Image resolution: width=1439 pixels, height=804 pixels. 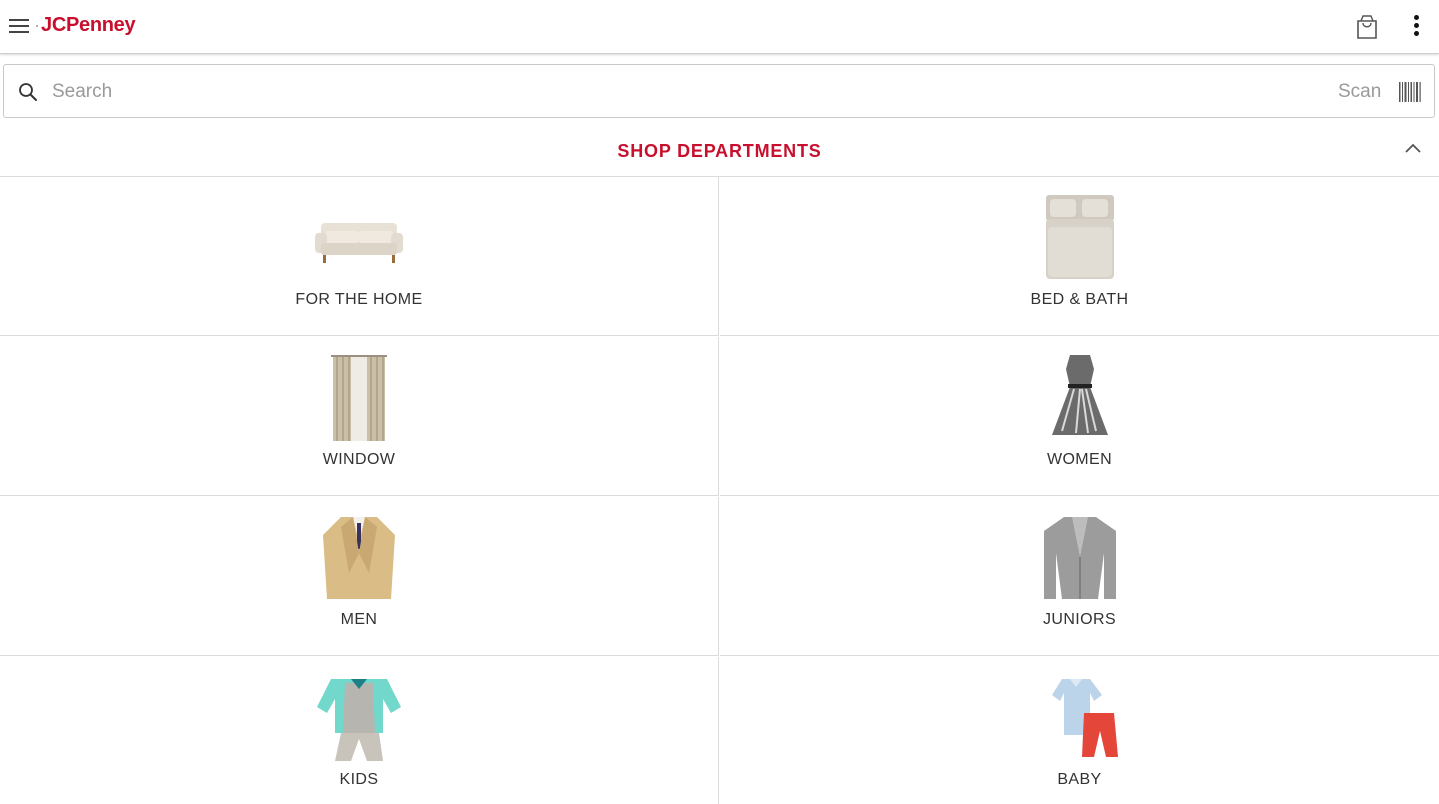 I want to click on department-label: BABY, so click(x=1079, y=779).